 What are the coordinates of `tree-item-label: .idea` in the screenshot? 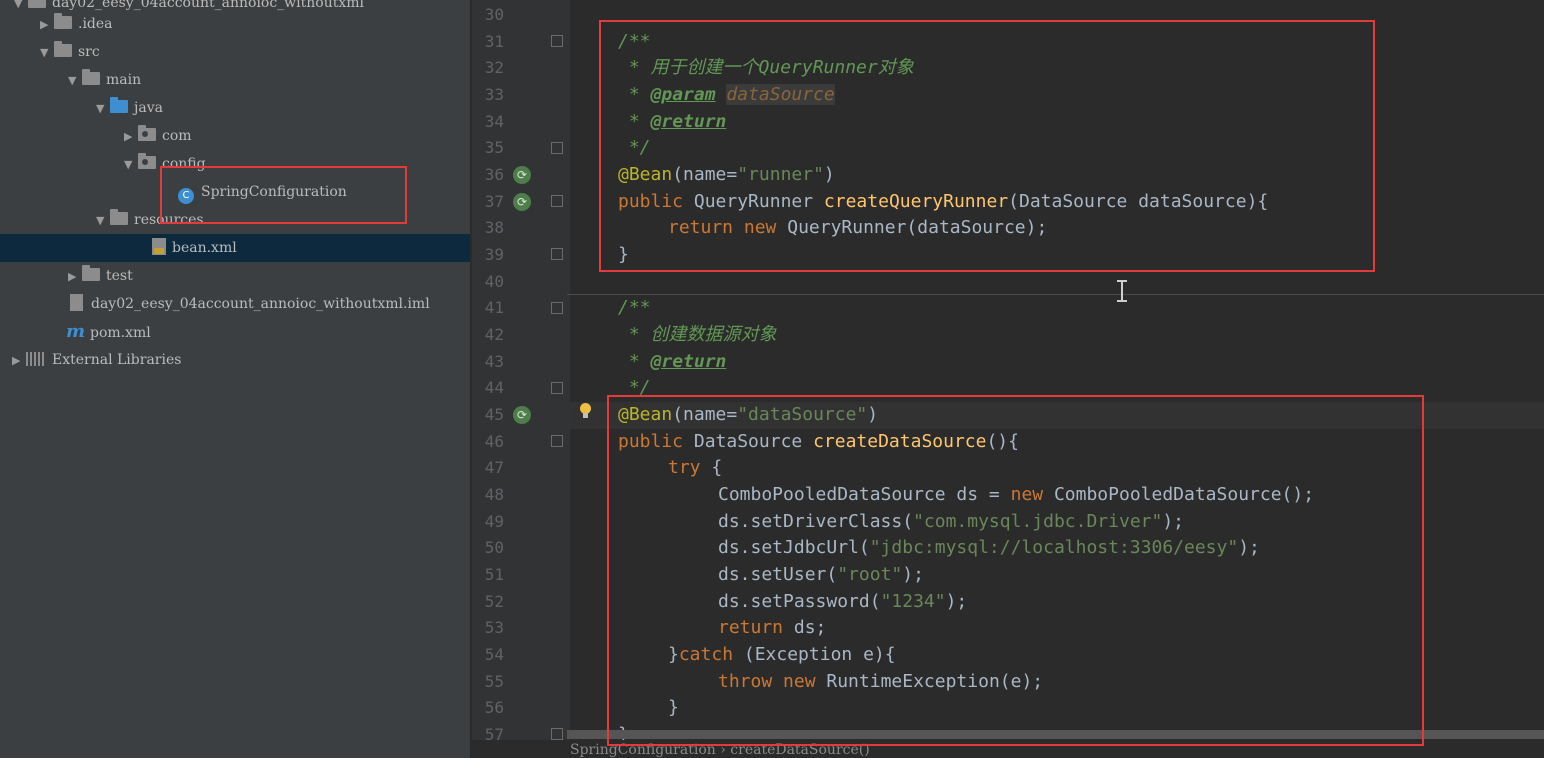 It's located at (95, 24).